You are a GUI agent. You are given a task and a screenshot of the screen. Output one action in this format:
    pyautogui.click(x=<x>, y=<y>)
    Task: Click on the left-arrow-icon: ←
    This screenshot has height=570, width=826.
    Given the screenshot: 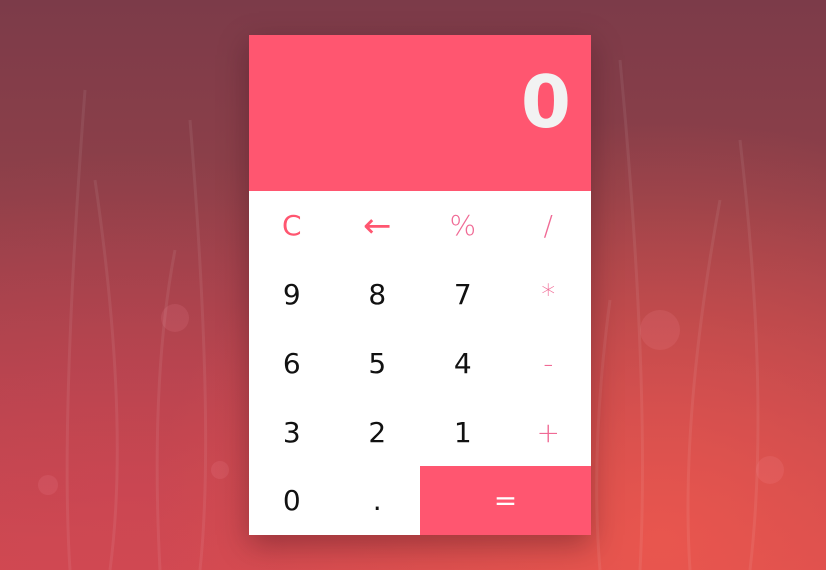 What is the action you would take?
    pyautogui.click(x=377, y=225)
    